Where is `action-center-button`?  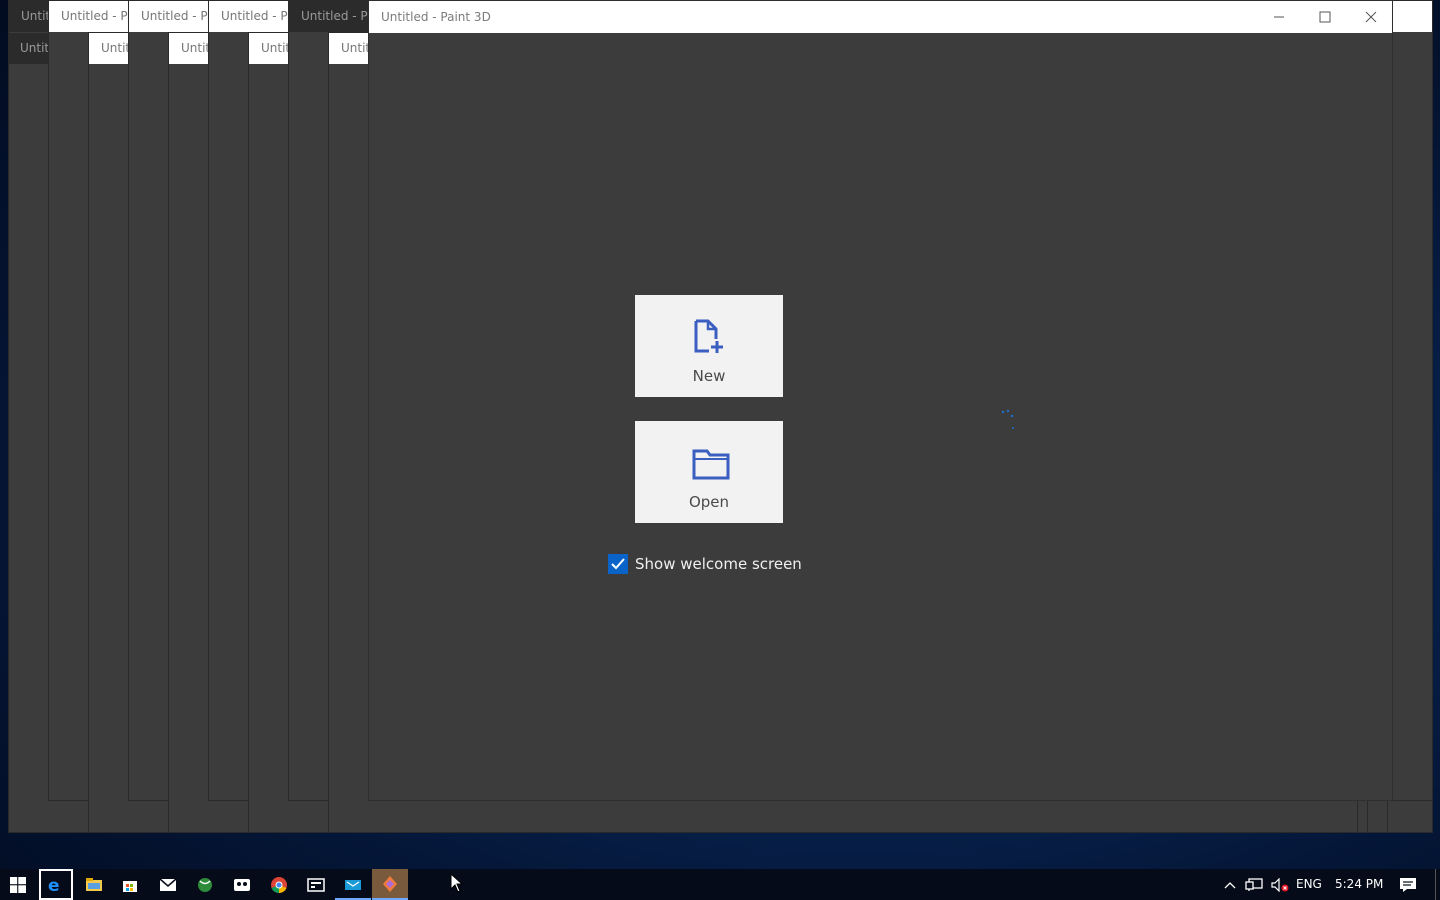 action-center-button is located at coordinates (1408, 884).